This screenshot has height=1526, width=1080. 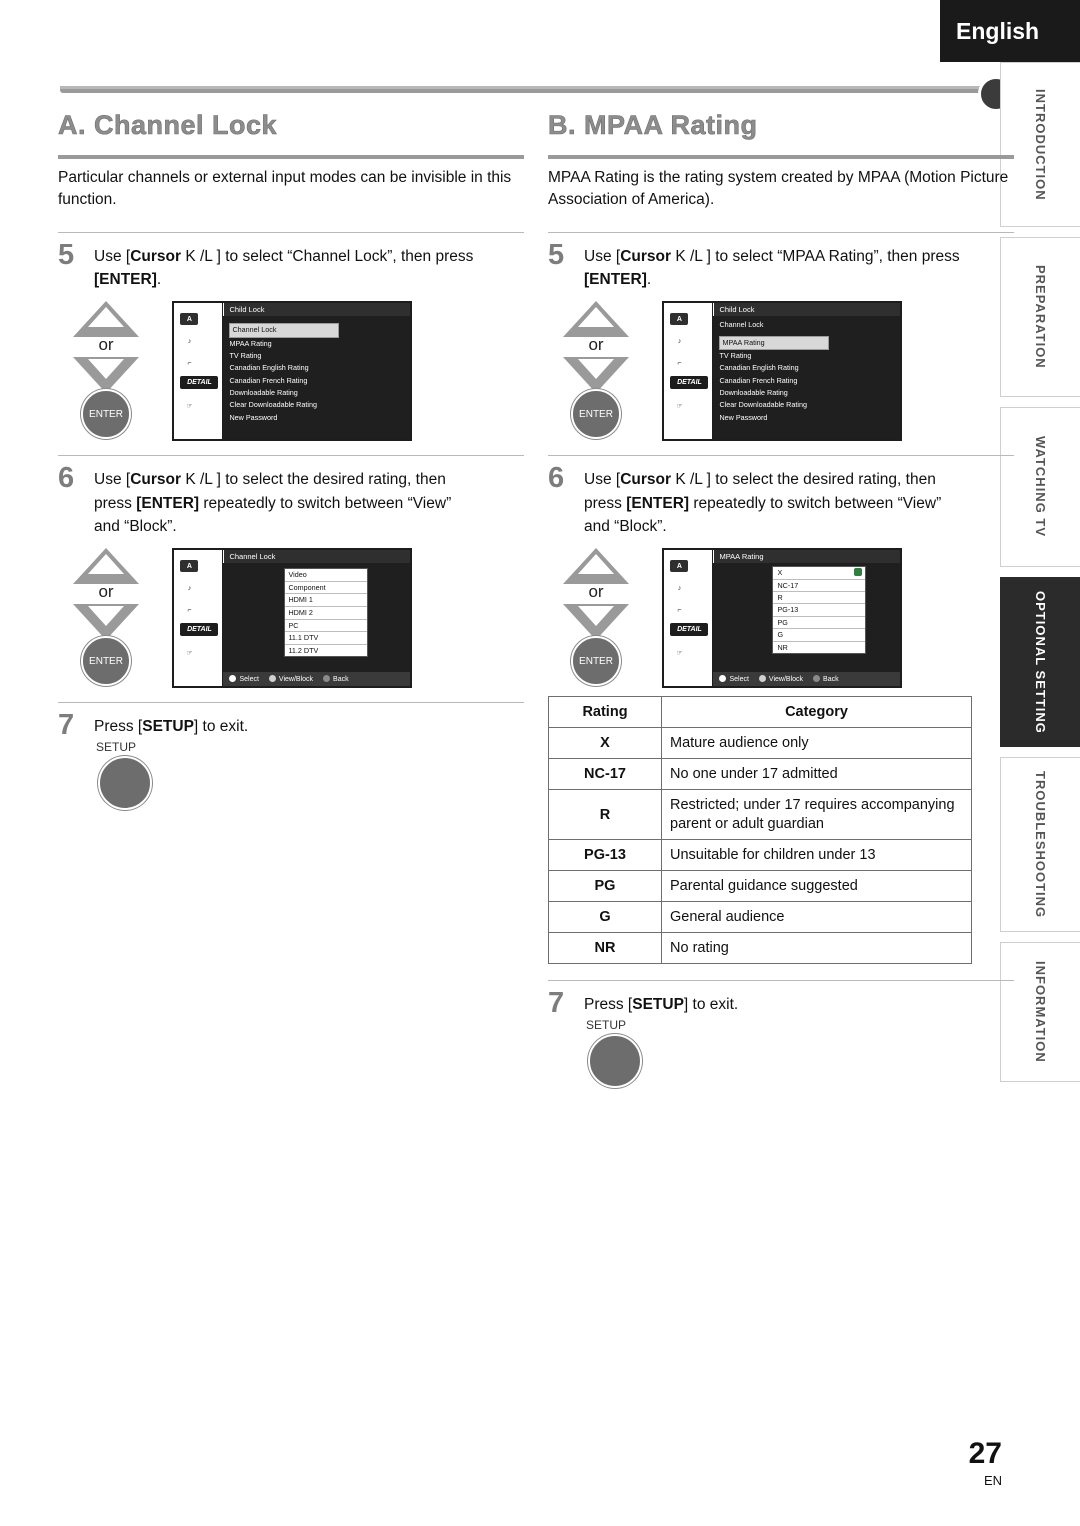 I want to click on footer-hint: Select, so click(x=734, y=679).